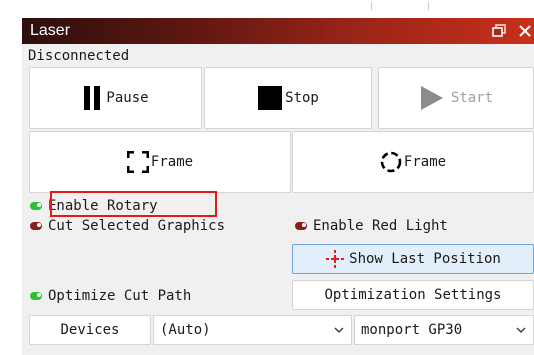 This screenshot has width=534, height=355. I want to click on port-select-value: (Auto), so click(185, 330).